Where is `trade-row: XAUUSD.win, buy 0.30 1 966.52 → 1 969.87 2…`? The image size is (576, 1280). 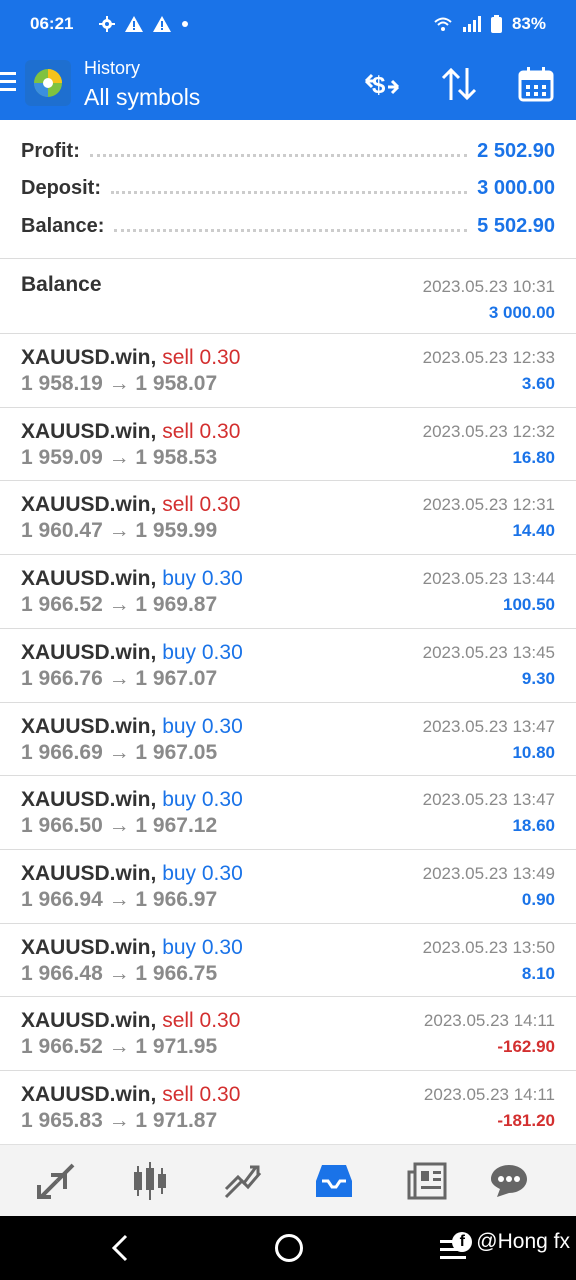 trade-row: XAUUSD.win, buy 0.30 1 966.52 → 1 969.87 2… is located at coordinates (288, 591).